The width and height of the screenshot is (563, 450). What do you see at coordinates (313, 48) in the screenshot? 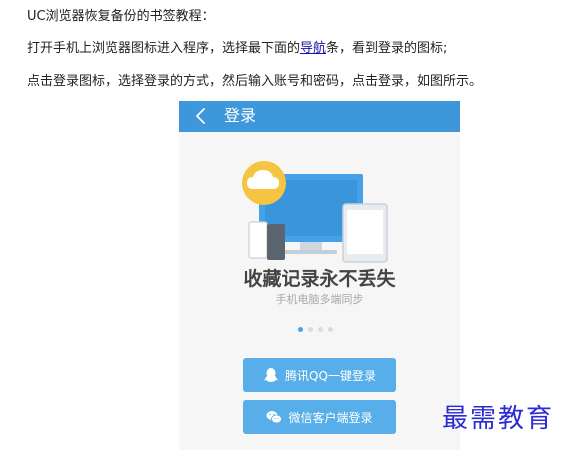
I see `navigation-link: 导航` at bounding box center [313, 48].